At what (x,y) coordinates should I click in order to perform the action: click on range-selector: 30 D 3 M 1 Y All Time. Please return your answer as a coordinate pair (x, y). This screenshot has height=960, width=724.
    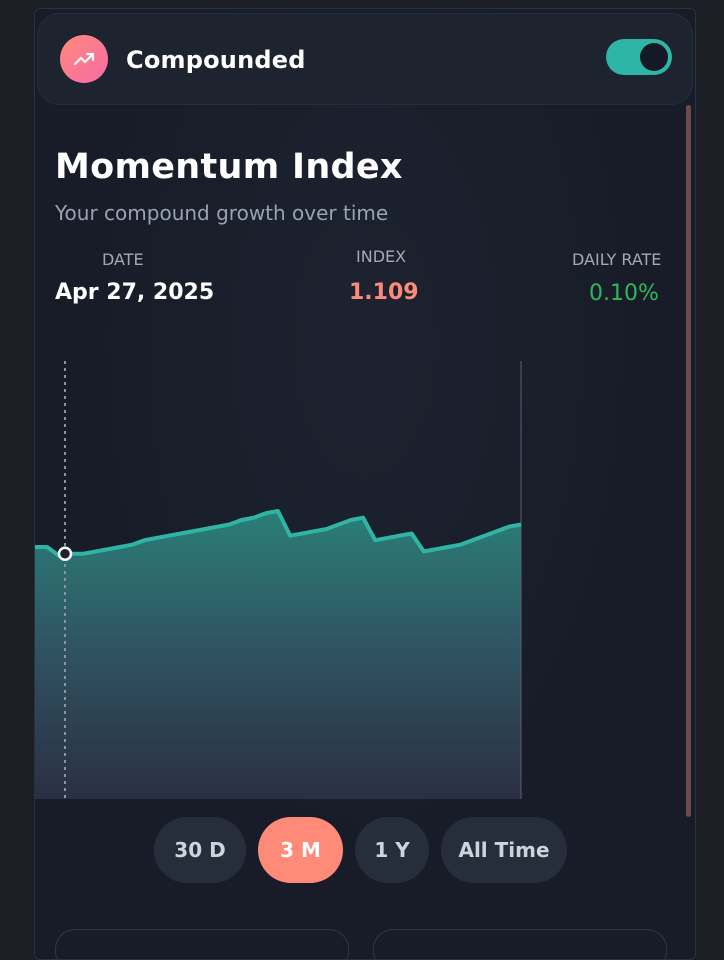
    Looking at the image, I should click on (360, 850).